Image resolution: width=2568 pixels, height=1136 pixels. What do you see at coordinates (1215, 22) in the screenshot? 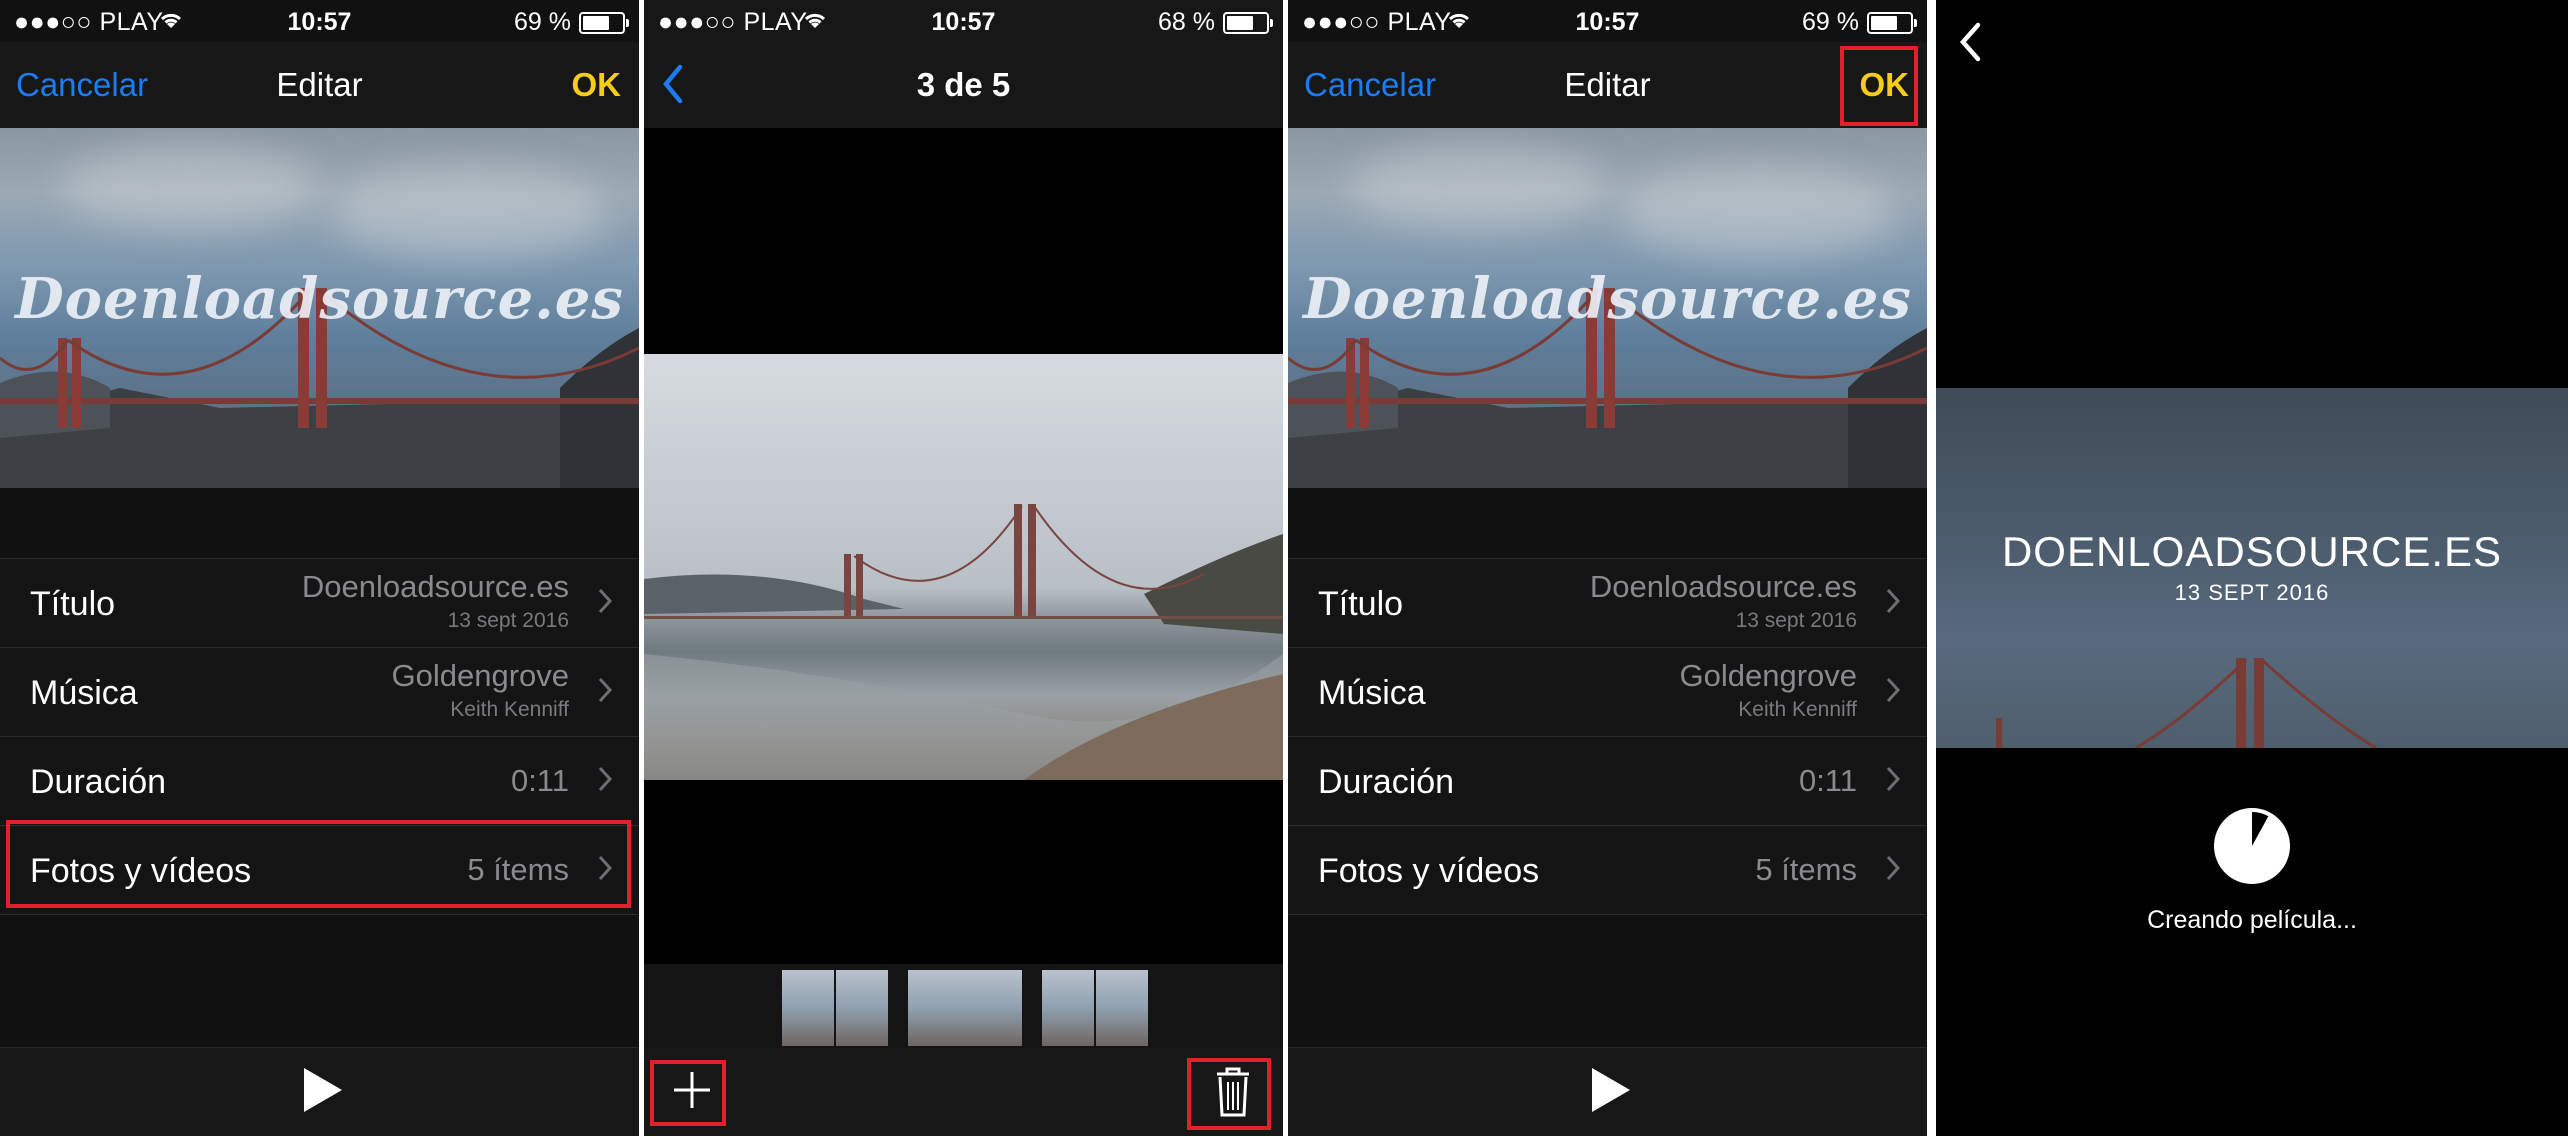
I see `battery-status: 68 %` at bounding box center [1215, 22].